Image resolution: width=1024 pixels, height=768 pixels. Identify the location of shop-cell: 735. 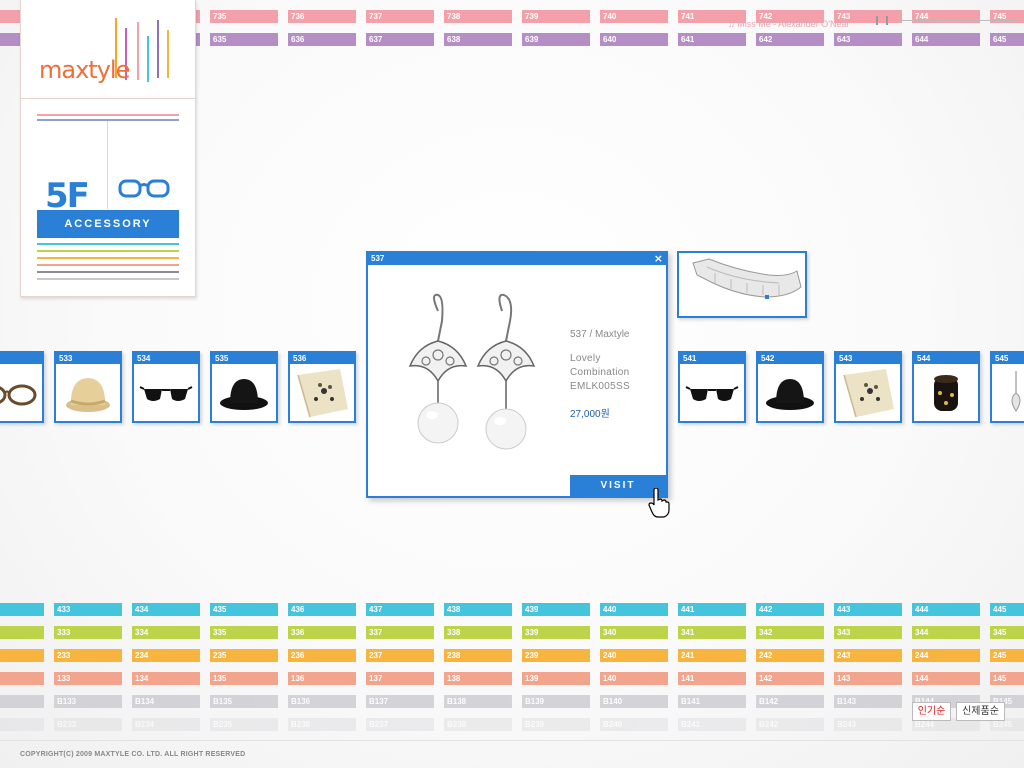
(244, 16).